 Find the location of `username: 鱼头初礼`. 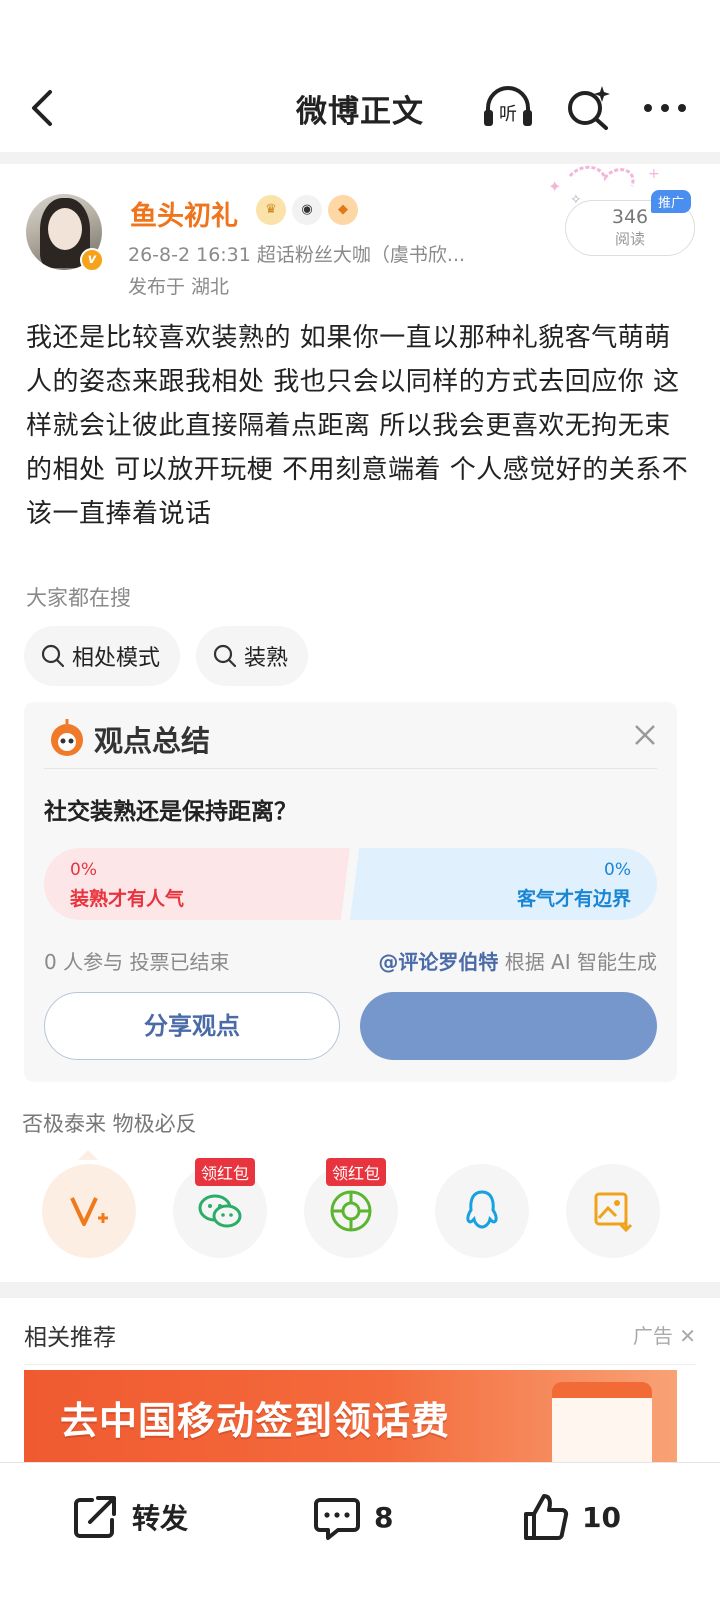

username: 鱼头初礼 is located at coordinates (184, 213).